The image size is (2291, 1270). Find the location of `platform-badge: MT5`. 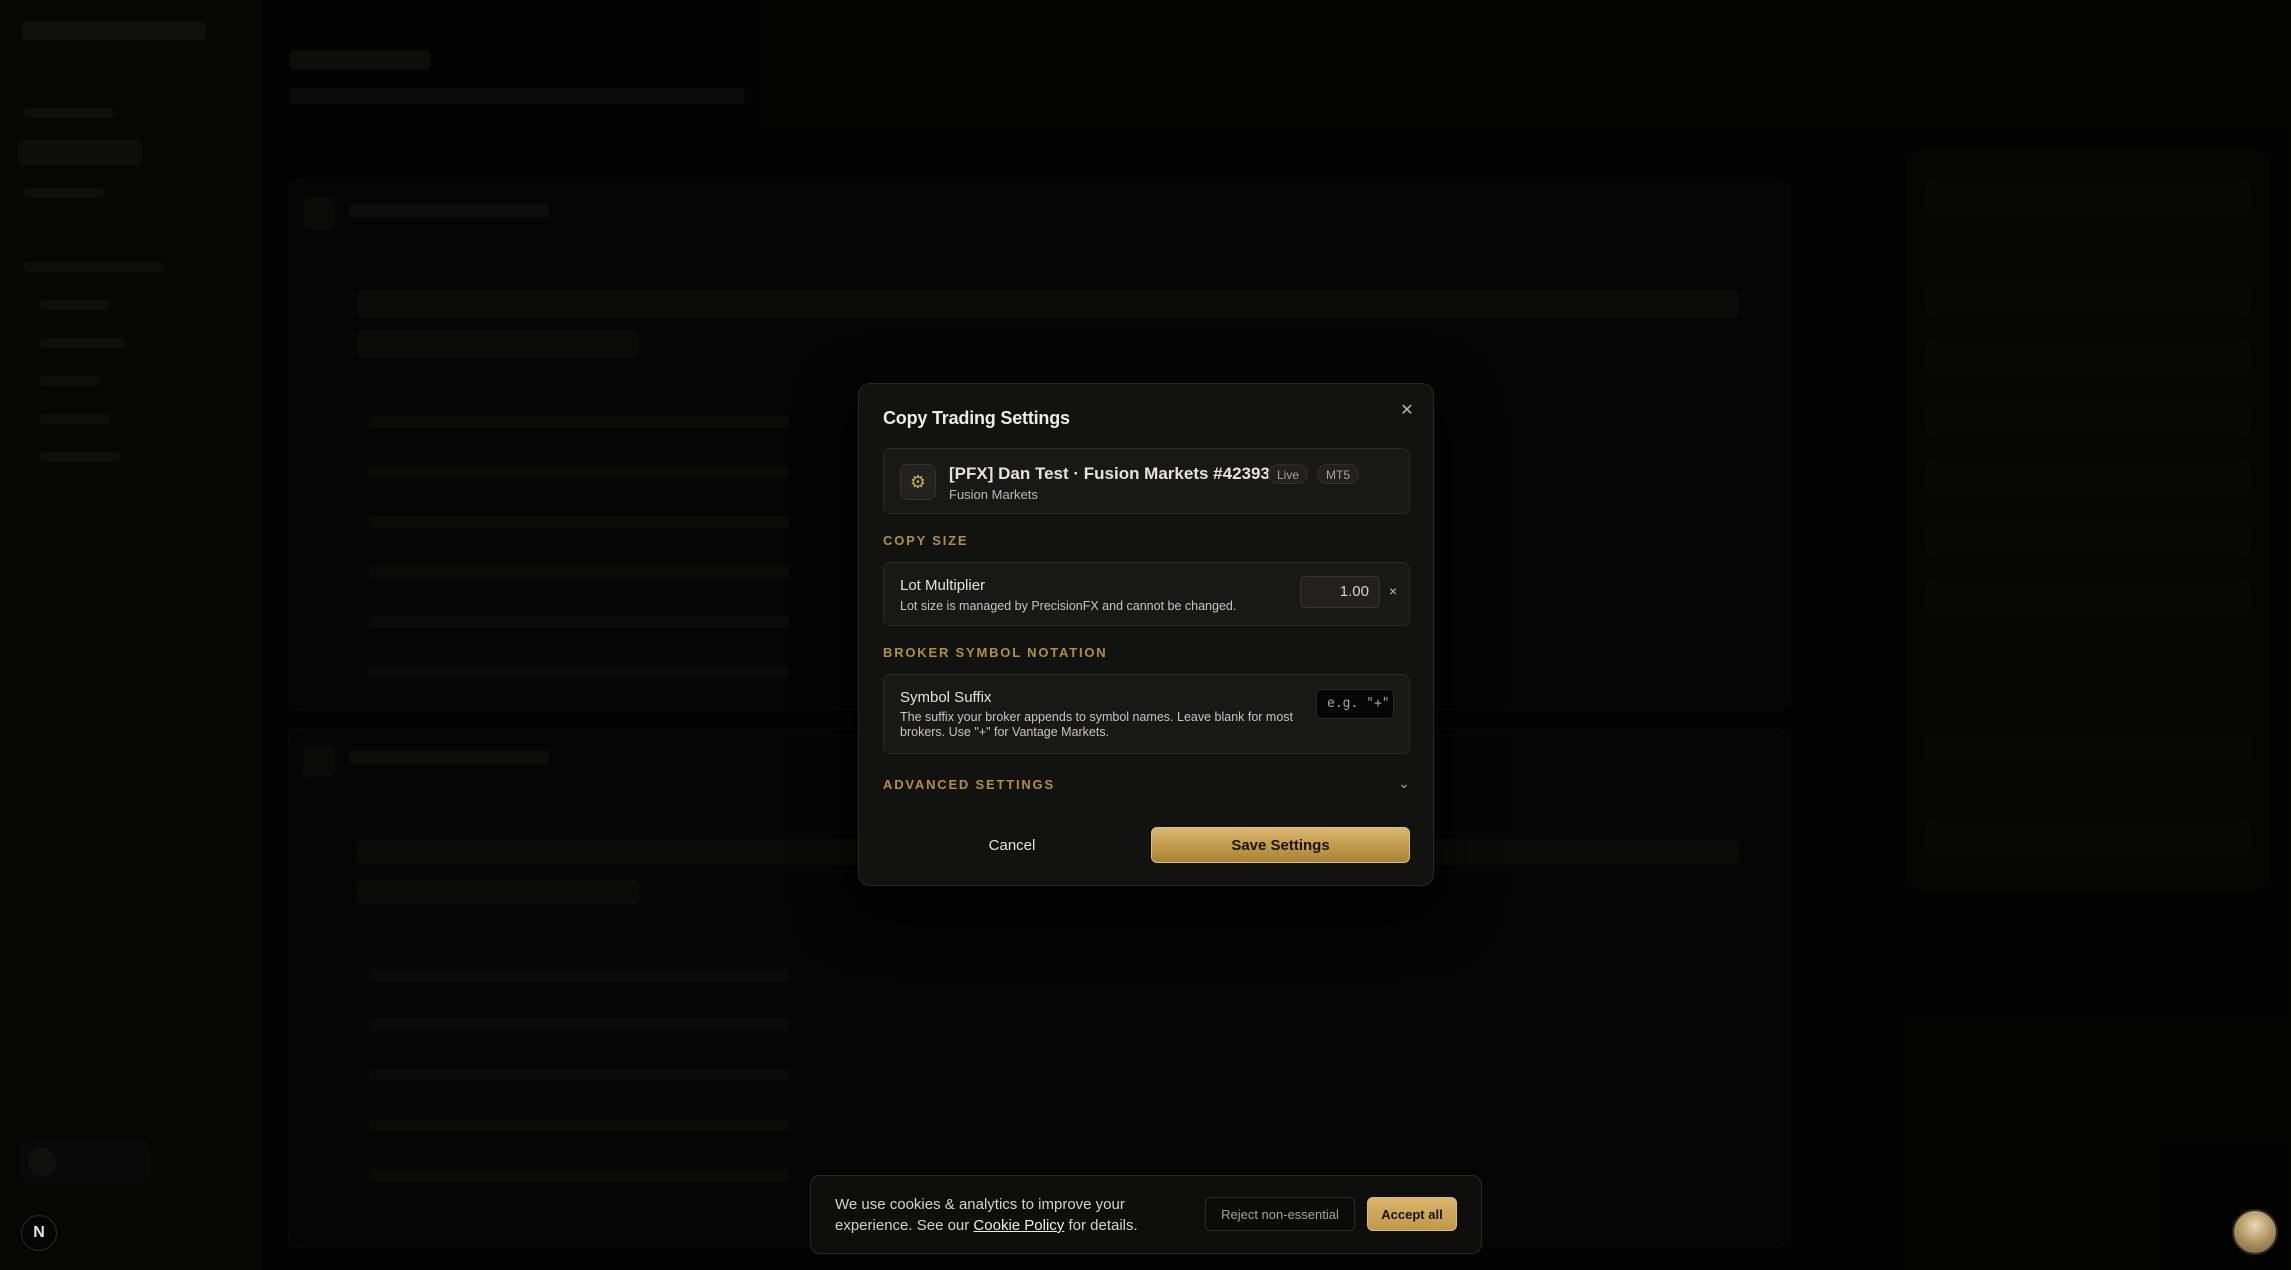

platform-badge: MT5 is located at coordinates (1338, 474).